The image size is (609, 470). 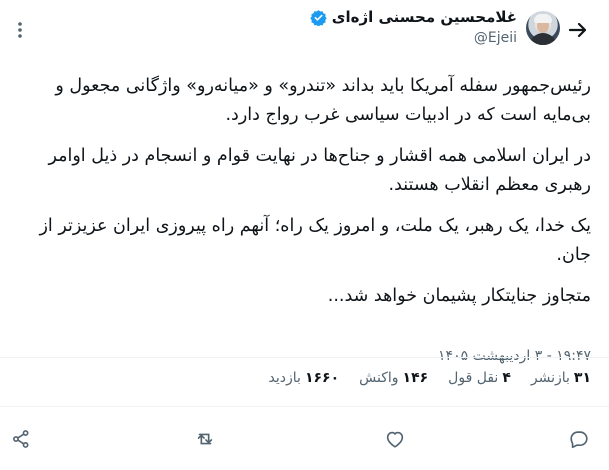 What do you see at coordinates (473, 378) in the screenshot?
I see `stat-label: نقل قول` at bounding box center [473, 378].